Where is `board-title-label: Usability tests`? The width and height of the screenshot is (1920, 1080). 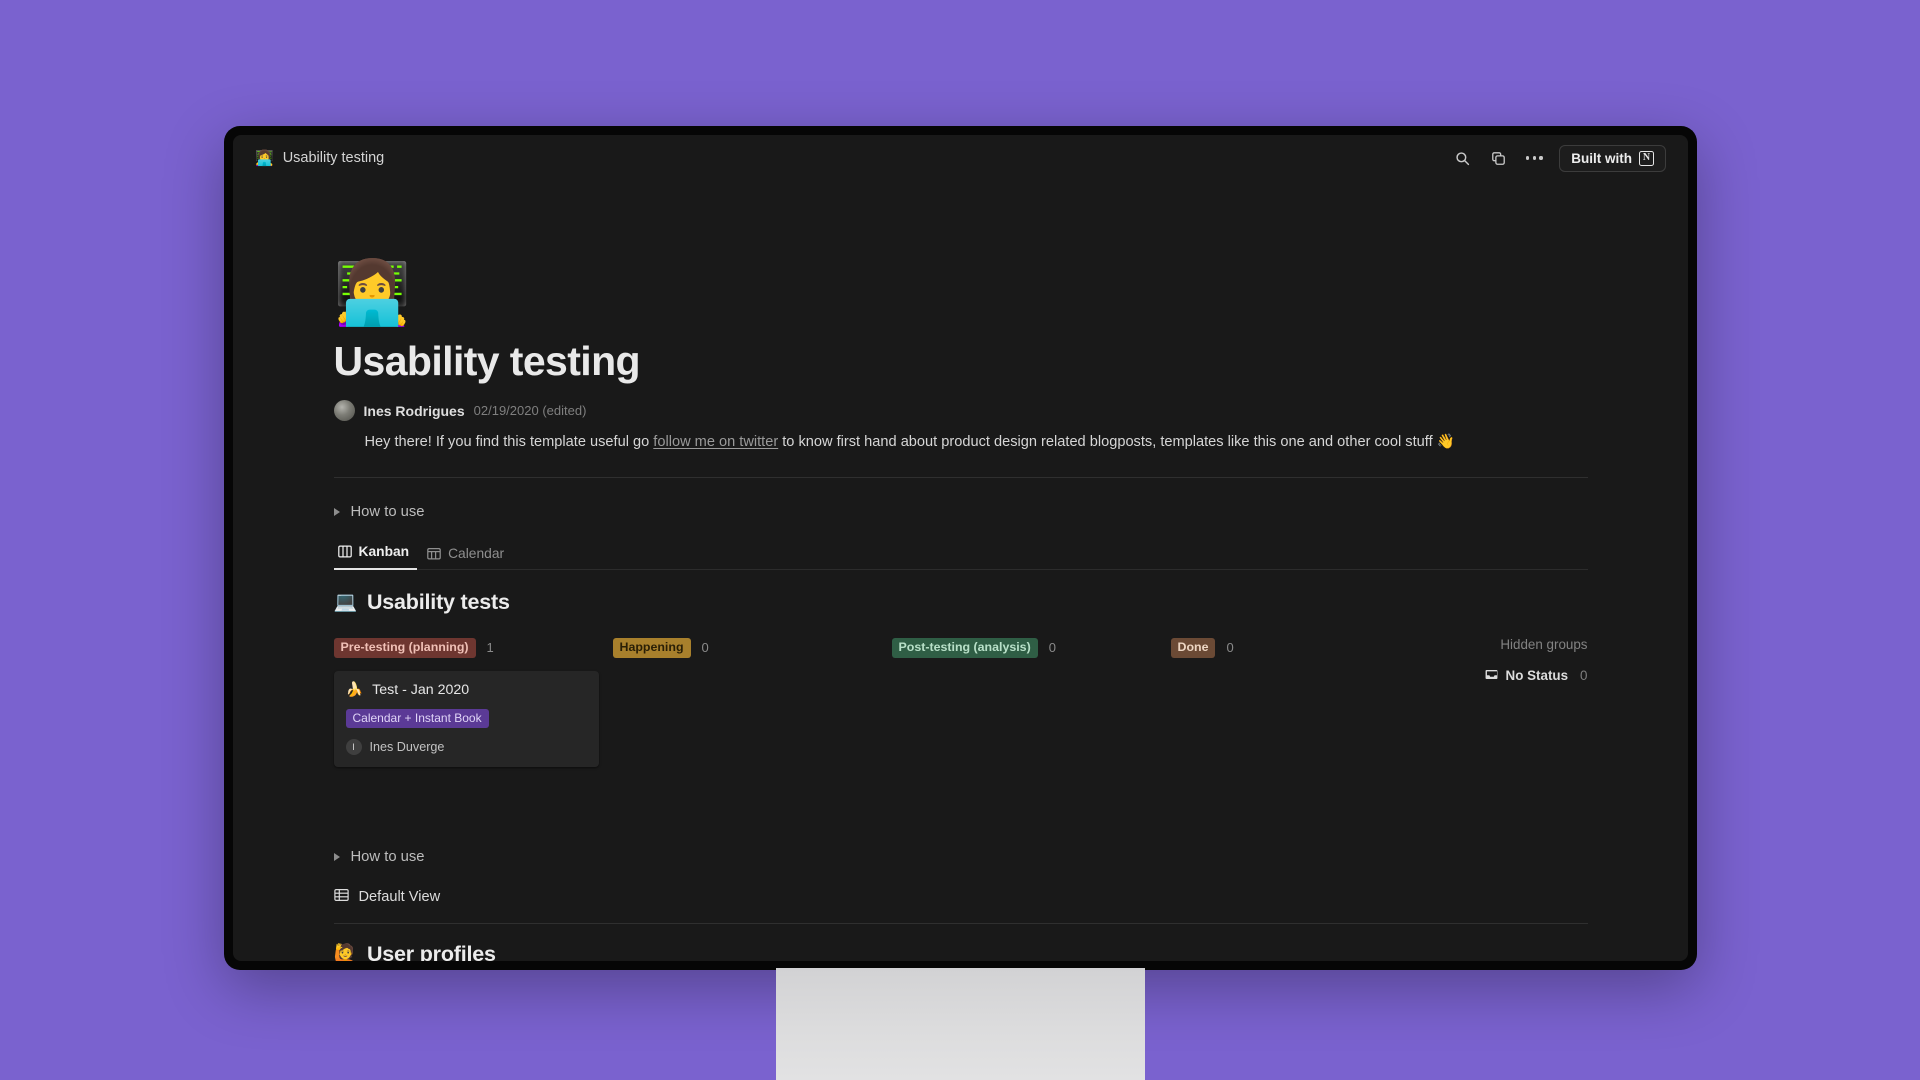
board-title-label: Usability tests is located at coordinates (438, 601).